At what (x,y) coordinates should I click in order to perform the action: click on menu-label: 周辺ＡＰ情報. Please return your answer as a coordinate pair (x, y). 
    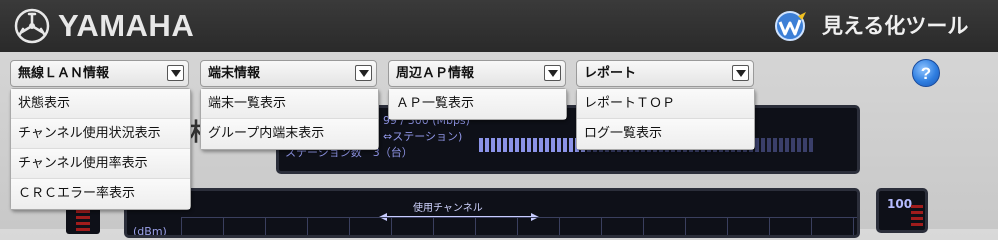
    Looking at the image, I should click on (435, 73).